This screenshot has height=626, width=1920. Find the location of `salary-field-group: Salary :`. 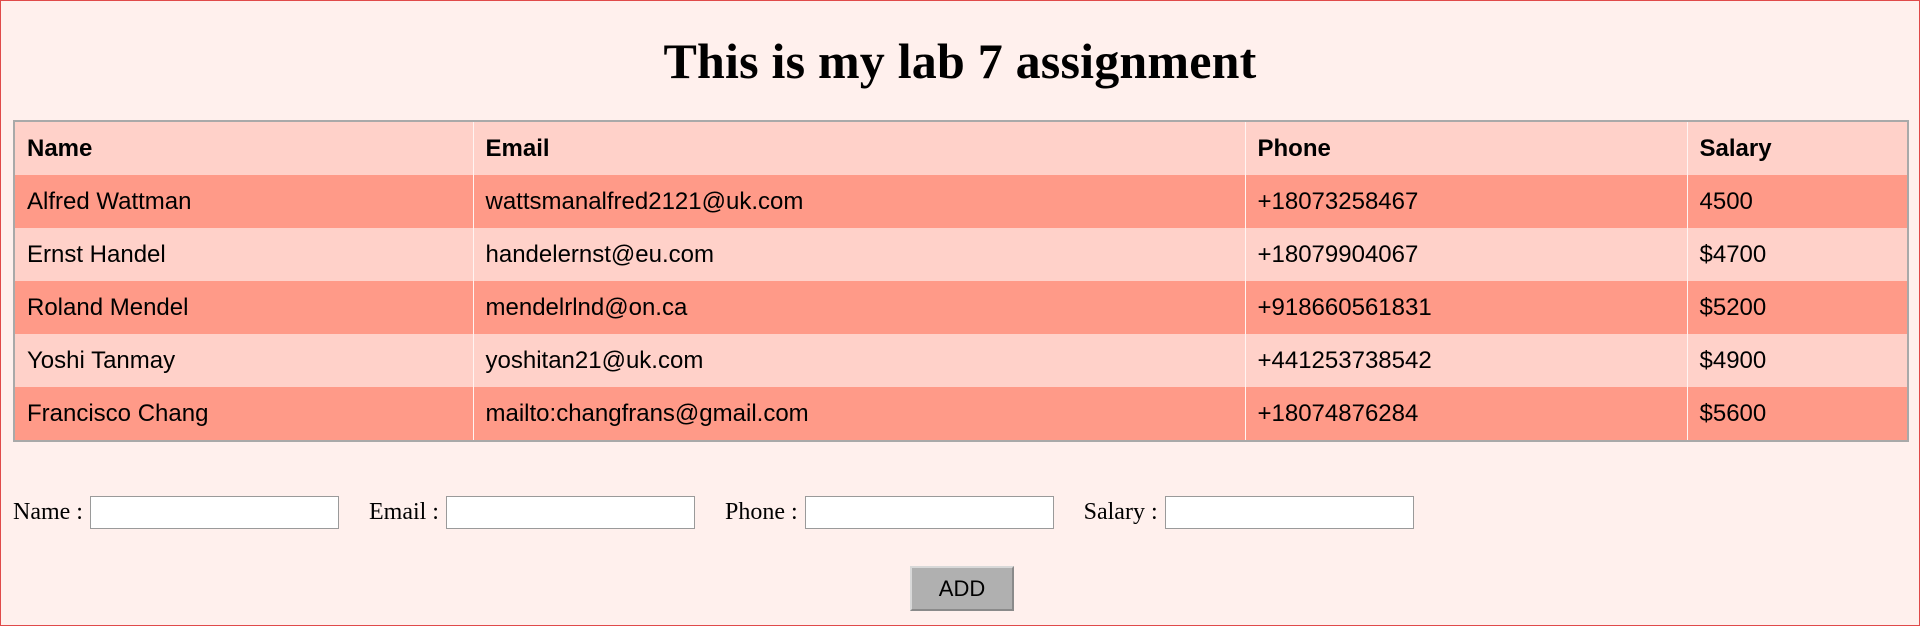

salary-field-group: Salary : is located at coordinates (1249, 512).